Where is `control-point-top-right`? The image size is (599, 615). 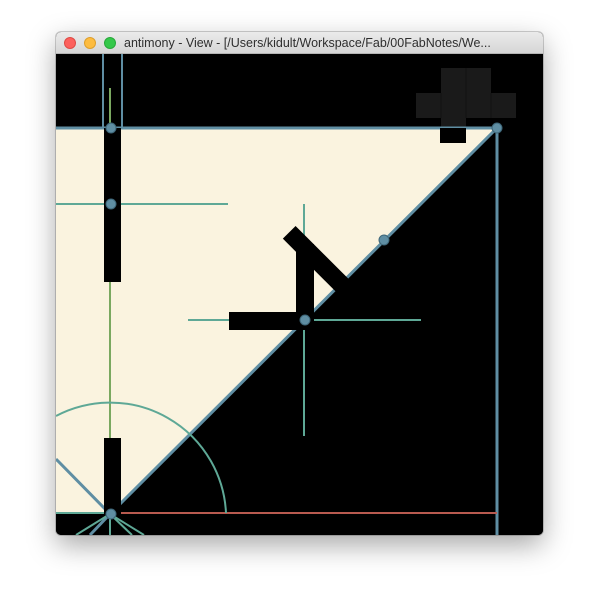 control-point-top-right is located at coordinates (497, 128).